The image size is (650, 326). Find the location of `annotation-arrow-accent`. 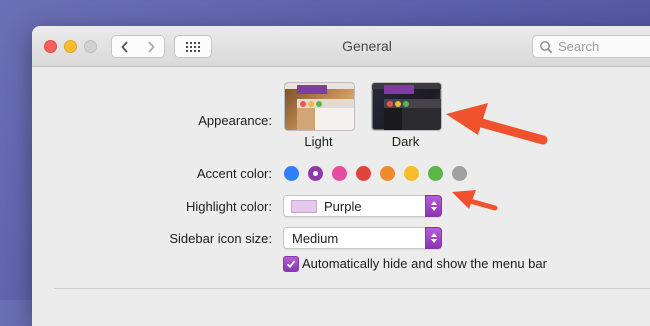

annotation-arrow-accent is located at coordinates (475, 200).